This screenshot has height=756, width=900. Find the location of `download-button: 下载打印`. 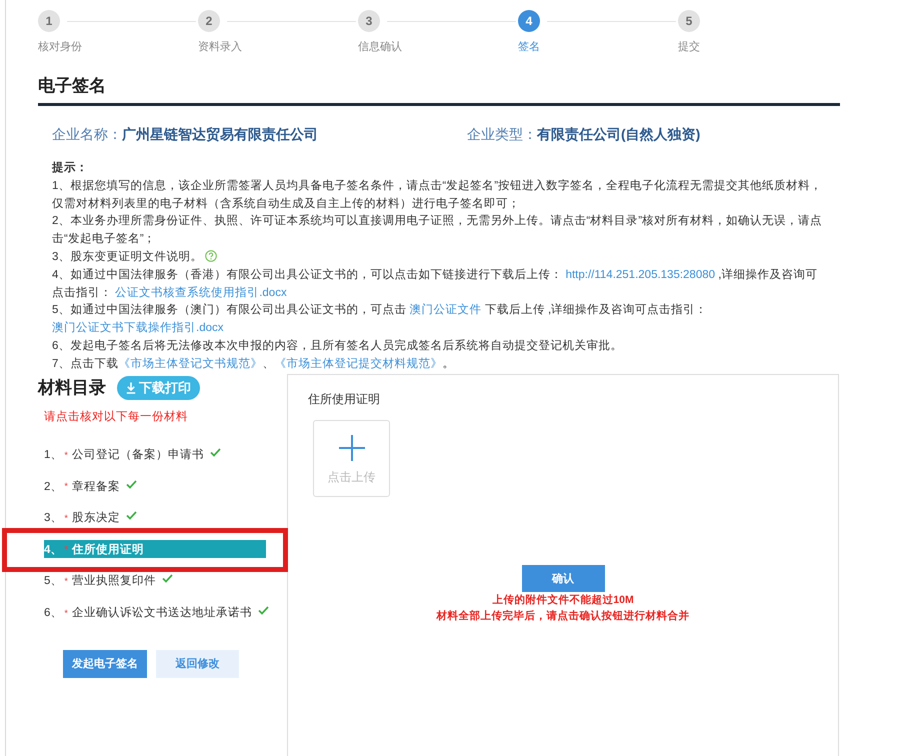

download-button: 下载打印 is located at coordinates (158, 388).